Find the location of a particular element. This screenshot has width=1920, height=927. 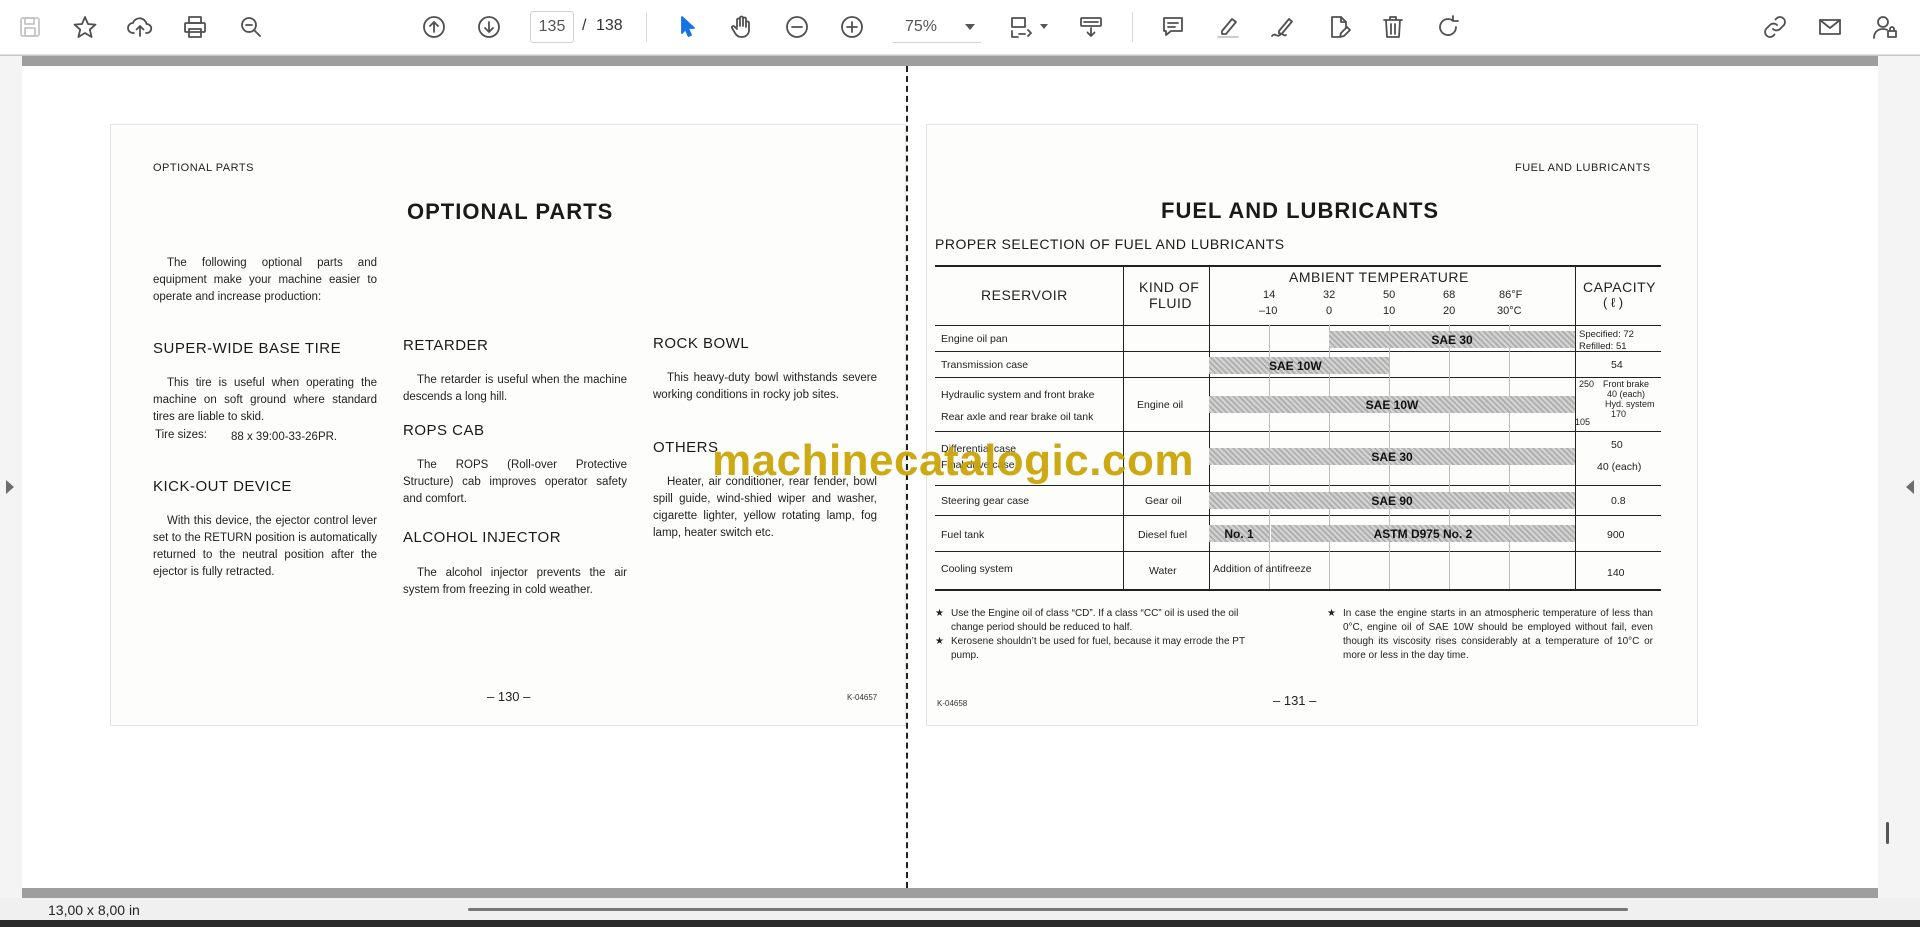

draw-signature-icon is located at coordinates (1283, 27).